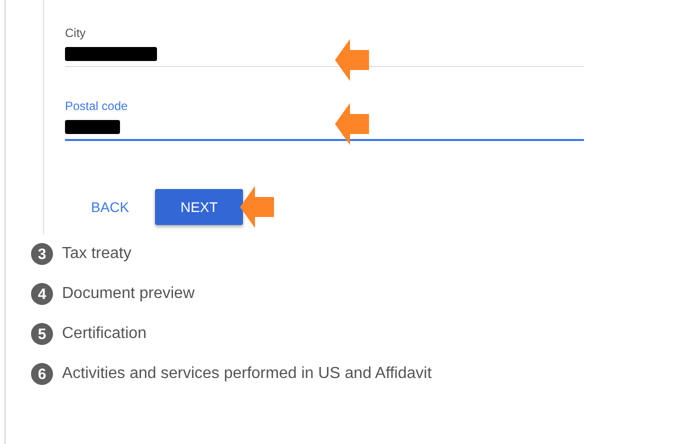 This screenshot has height=444, width=680. Describe the element at coordinates (110, 207) in the screenshot. I see `back-button: BACK` at that location.